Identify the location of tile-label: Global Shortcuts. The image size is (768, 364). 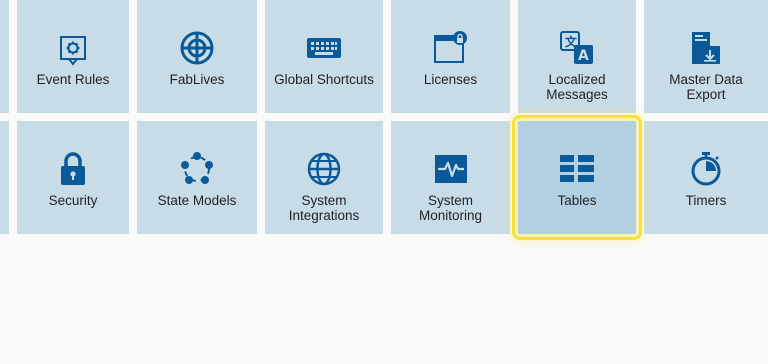
(324, 79).